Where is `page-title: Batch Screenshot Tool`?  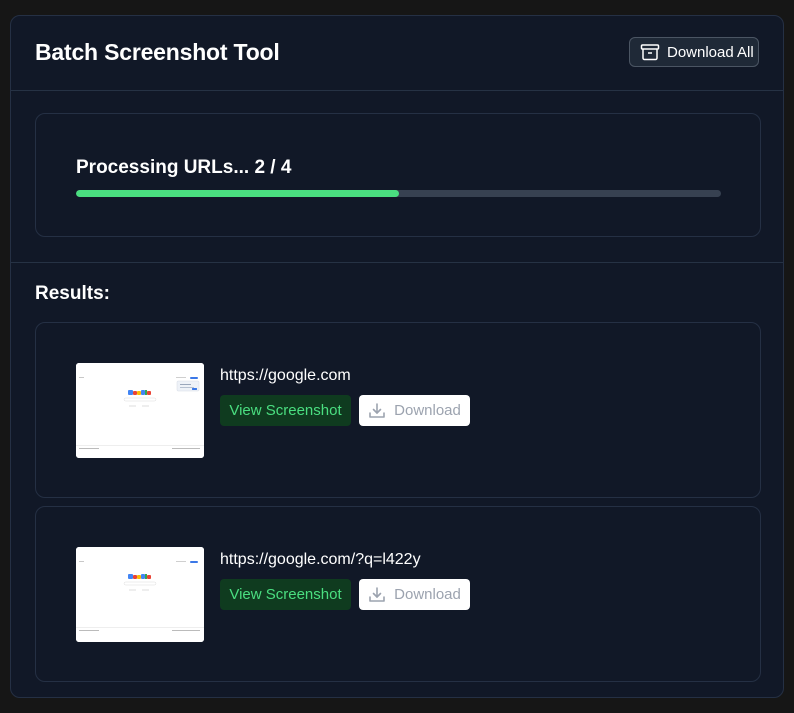 page-title: Batch Screenshot Tool is located at coordinates (157, 52).